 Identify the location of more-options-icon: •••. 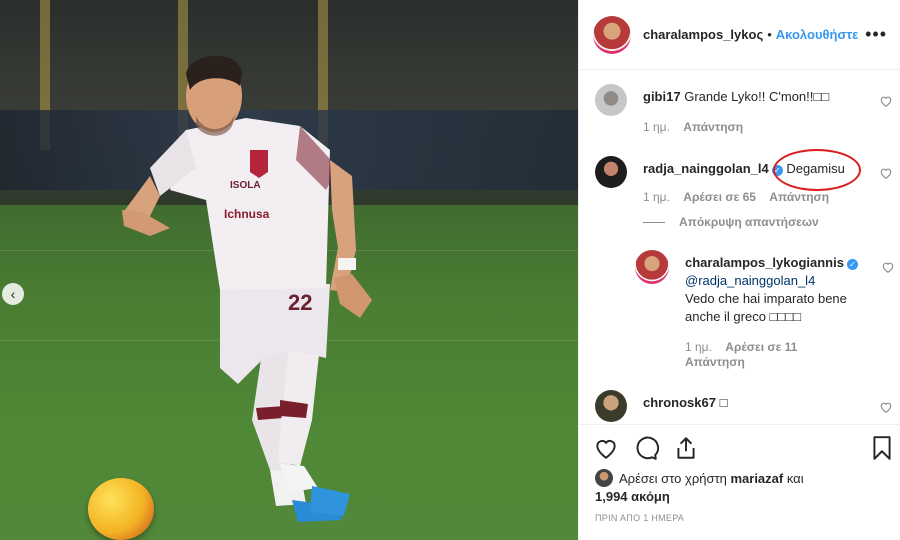
(876, 34).